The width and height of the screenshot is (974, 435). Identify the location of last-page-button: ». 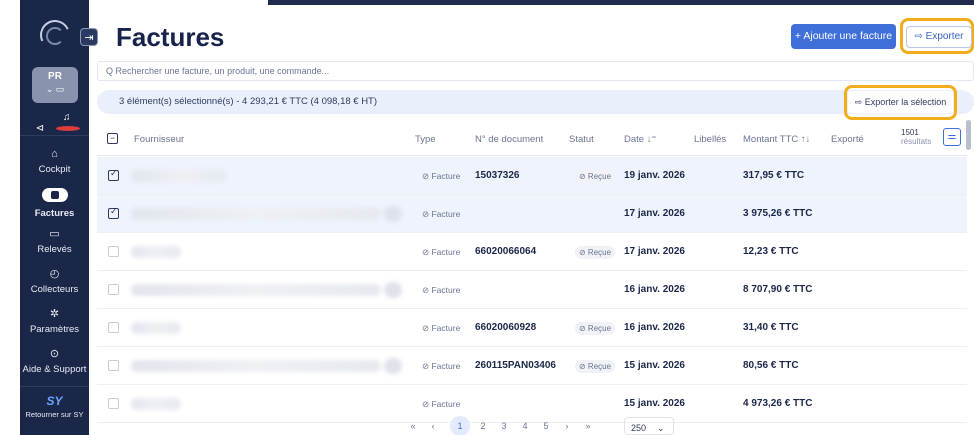
(588, 425).